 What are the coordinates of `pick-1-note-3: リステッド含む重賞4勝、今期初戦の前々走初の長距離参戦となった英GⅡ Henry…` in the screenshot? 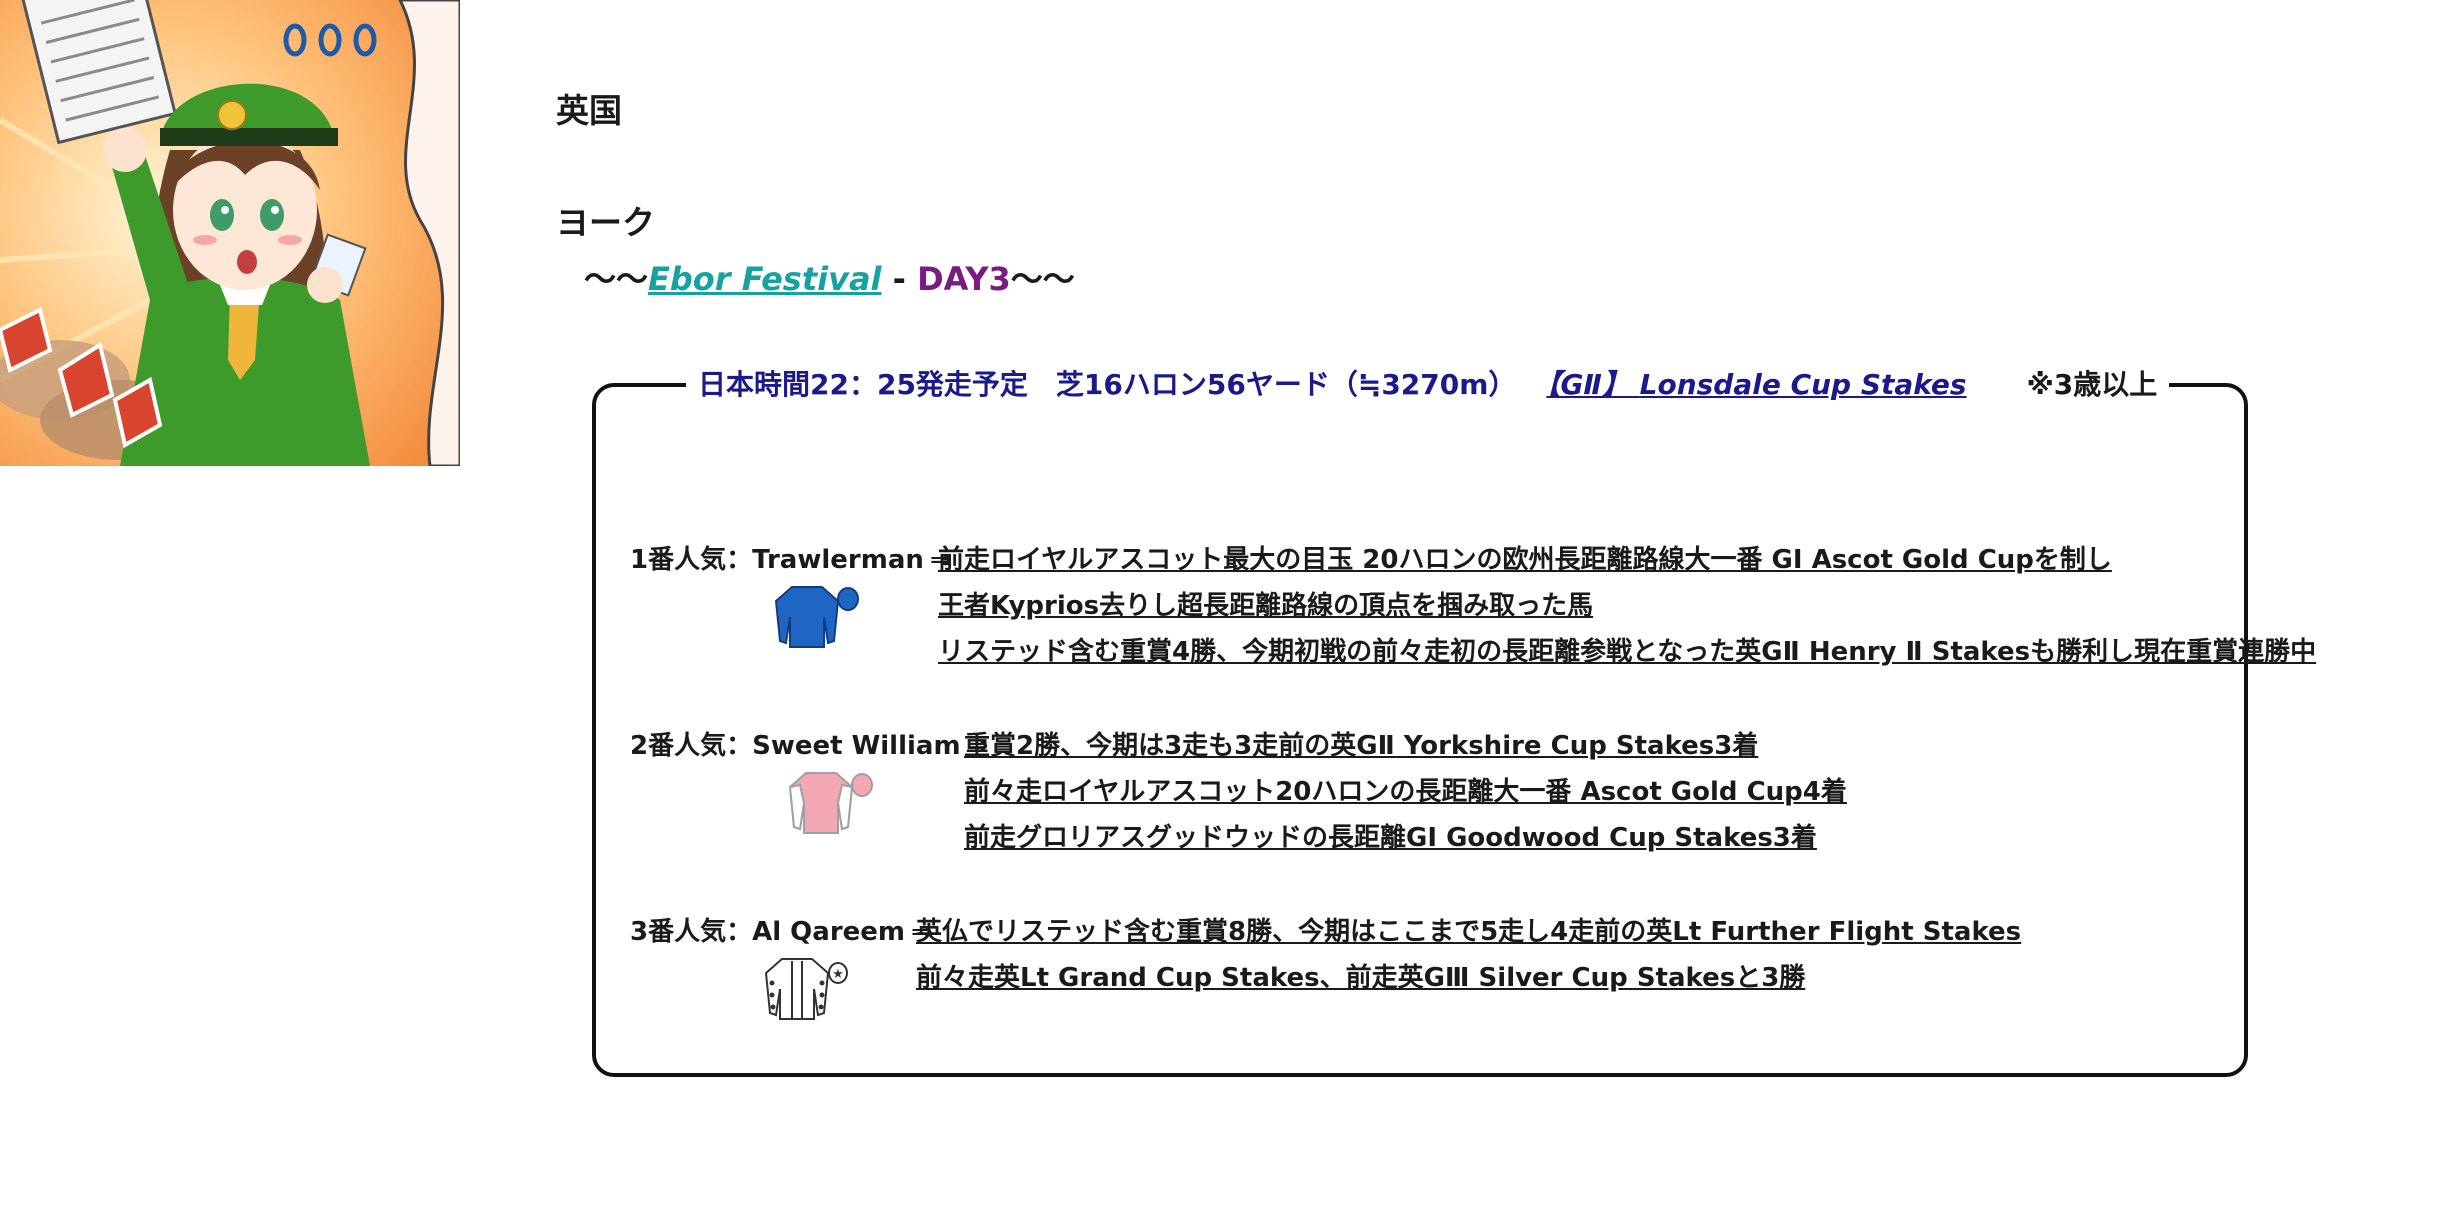 It's located at (1627, 649).